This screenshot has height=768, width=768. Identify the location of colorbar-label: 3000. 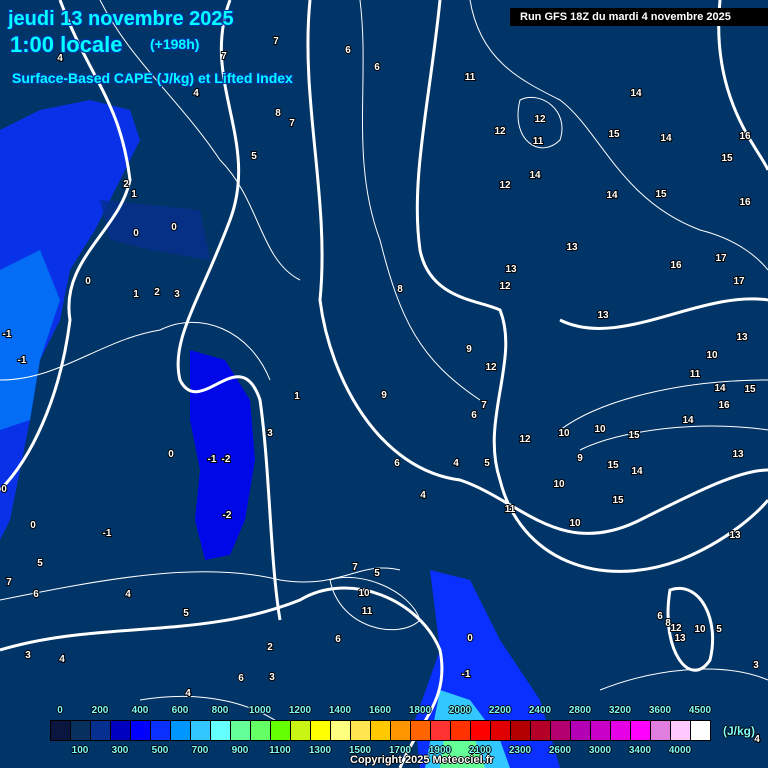
(600, 750).